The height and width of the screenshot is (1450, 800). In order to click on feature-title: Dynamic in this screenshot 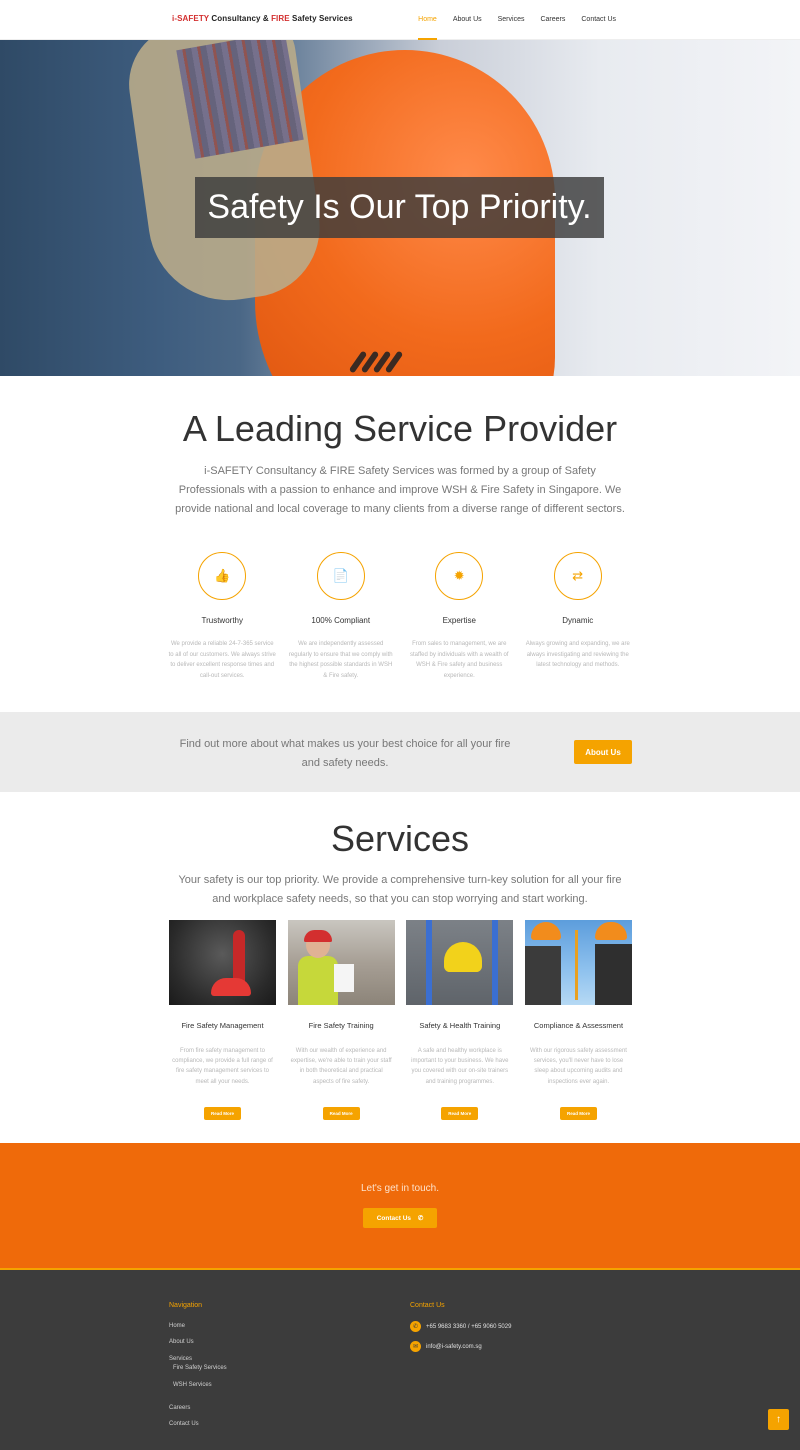, I will do `click(578, 620)`.